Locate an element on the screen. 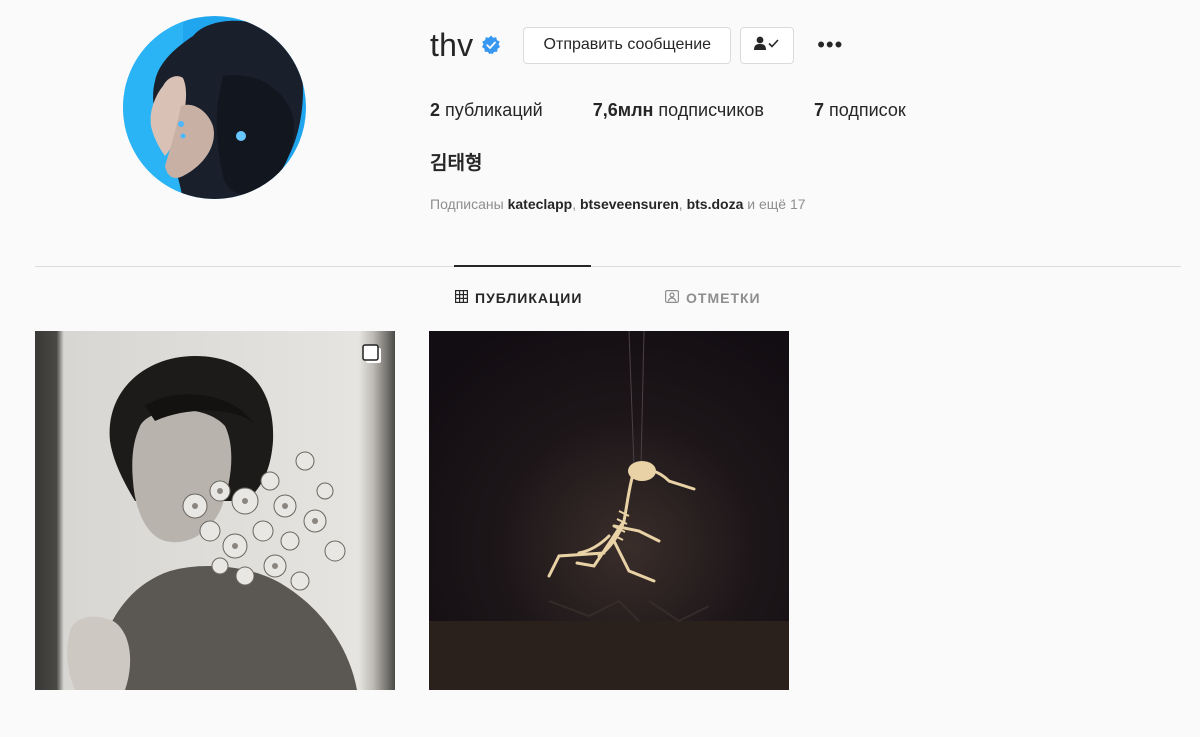 The width and height of the screenshot is (1200, 737). followed-by-suffix: и ещё 17 is located at coordinates (776, 204).